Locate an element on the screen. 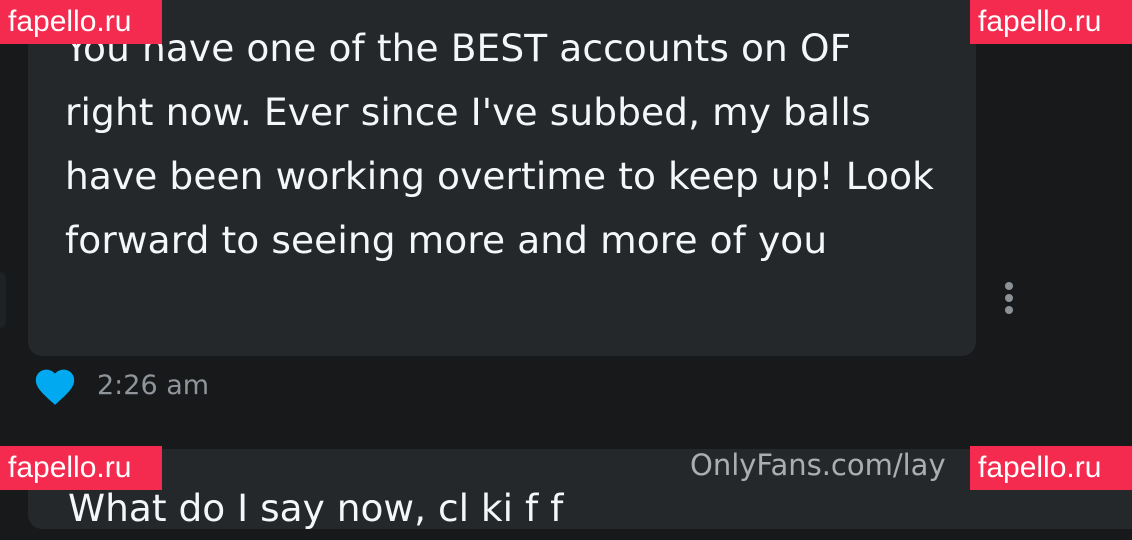 The width and height of the screenshot is (1132, 540). watermark-badge-top-right: fapello.ru is located at coordinates (1051, 22).